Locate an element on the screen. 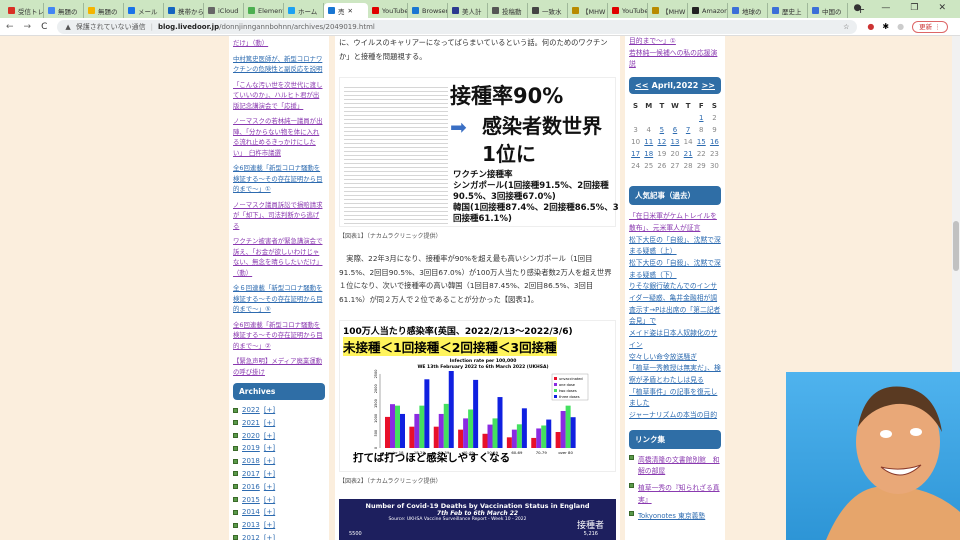 The height and width of the screenshot is (540, 960). popular-article-link: 松下大臣の「自殺」、沈黙で深まる疑惑（下） is located at coordinates (675, 269).